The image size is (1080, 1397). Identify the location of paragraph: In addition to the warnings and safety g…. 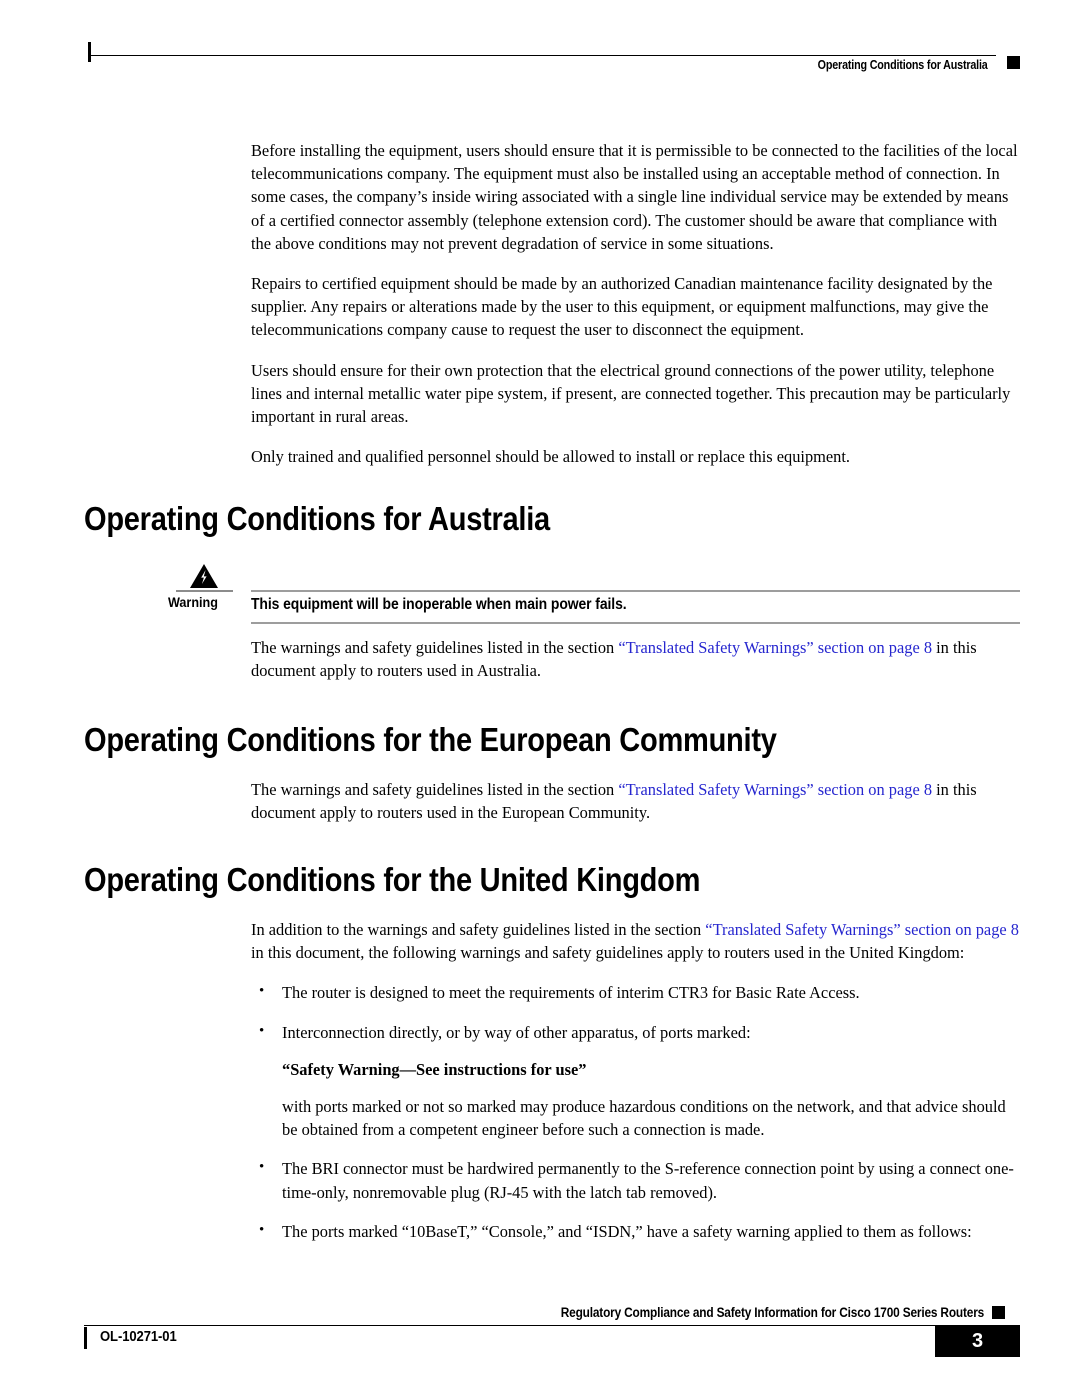
(635, 941).